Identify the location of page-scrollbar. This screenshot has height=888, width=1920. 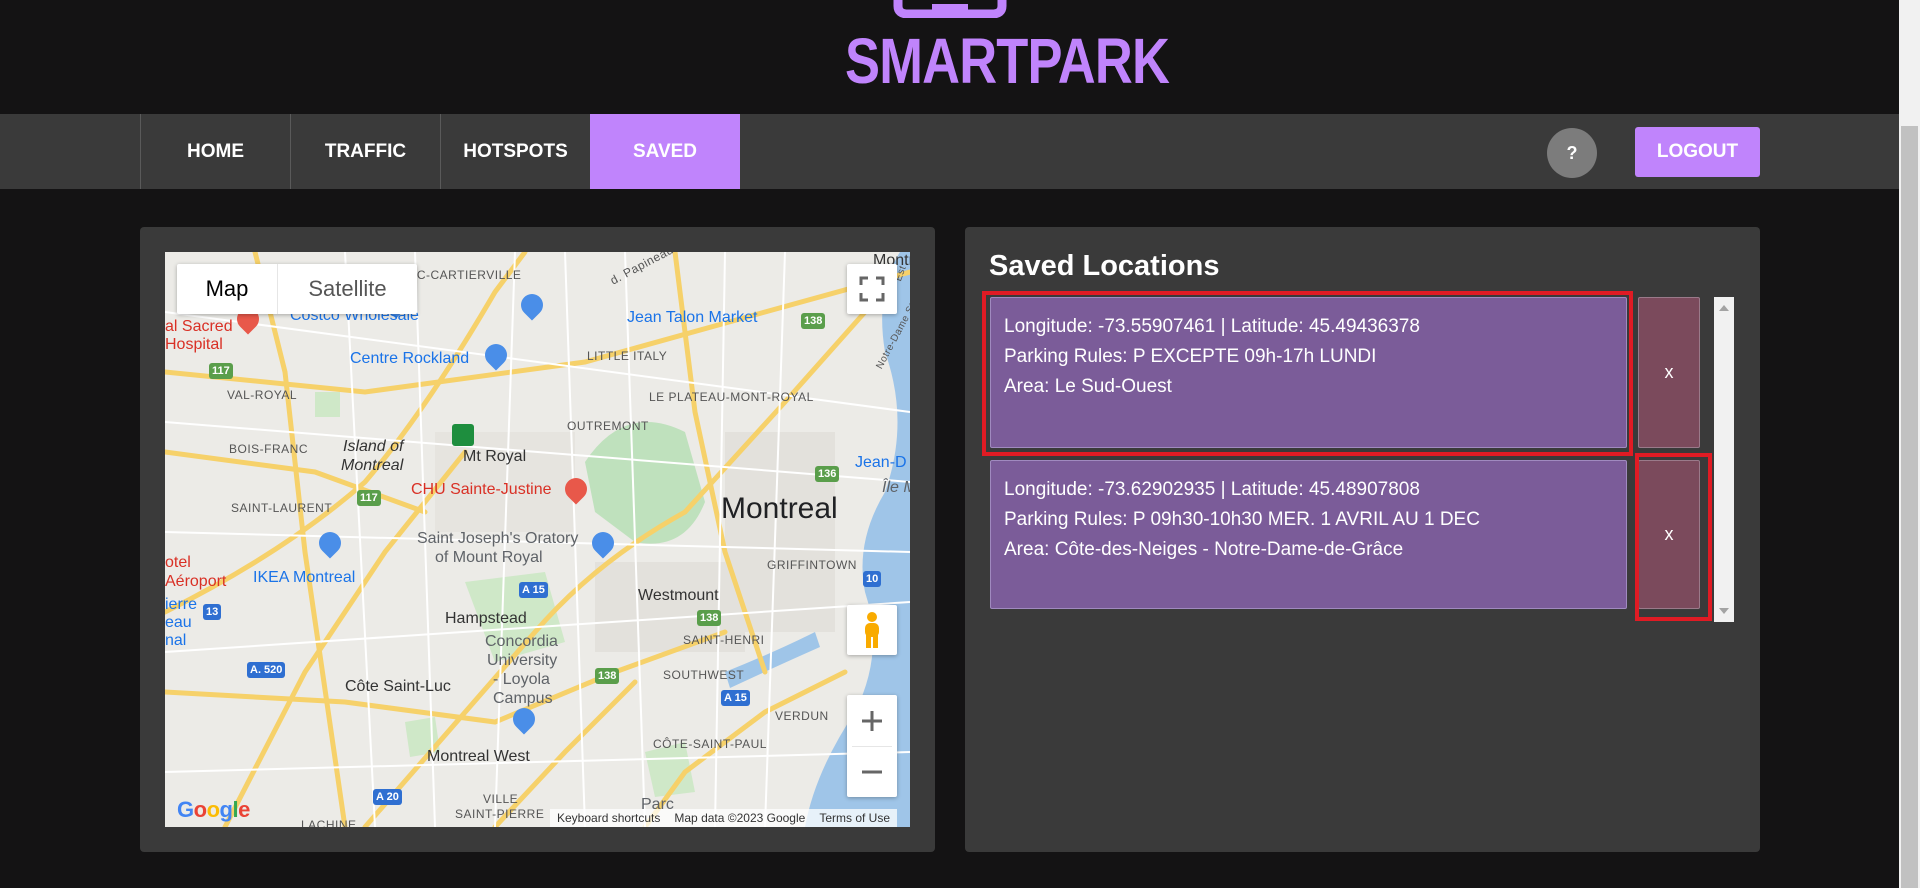
(1909, 444).